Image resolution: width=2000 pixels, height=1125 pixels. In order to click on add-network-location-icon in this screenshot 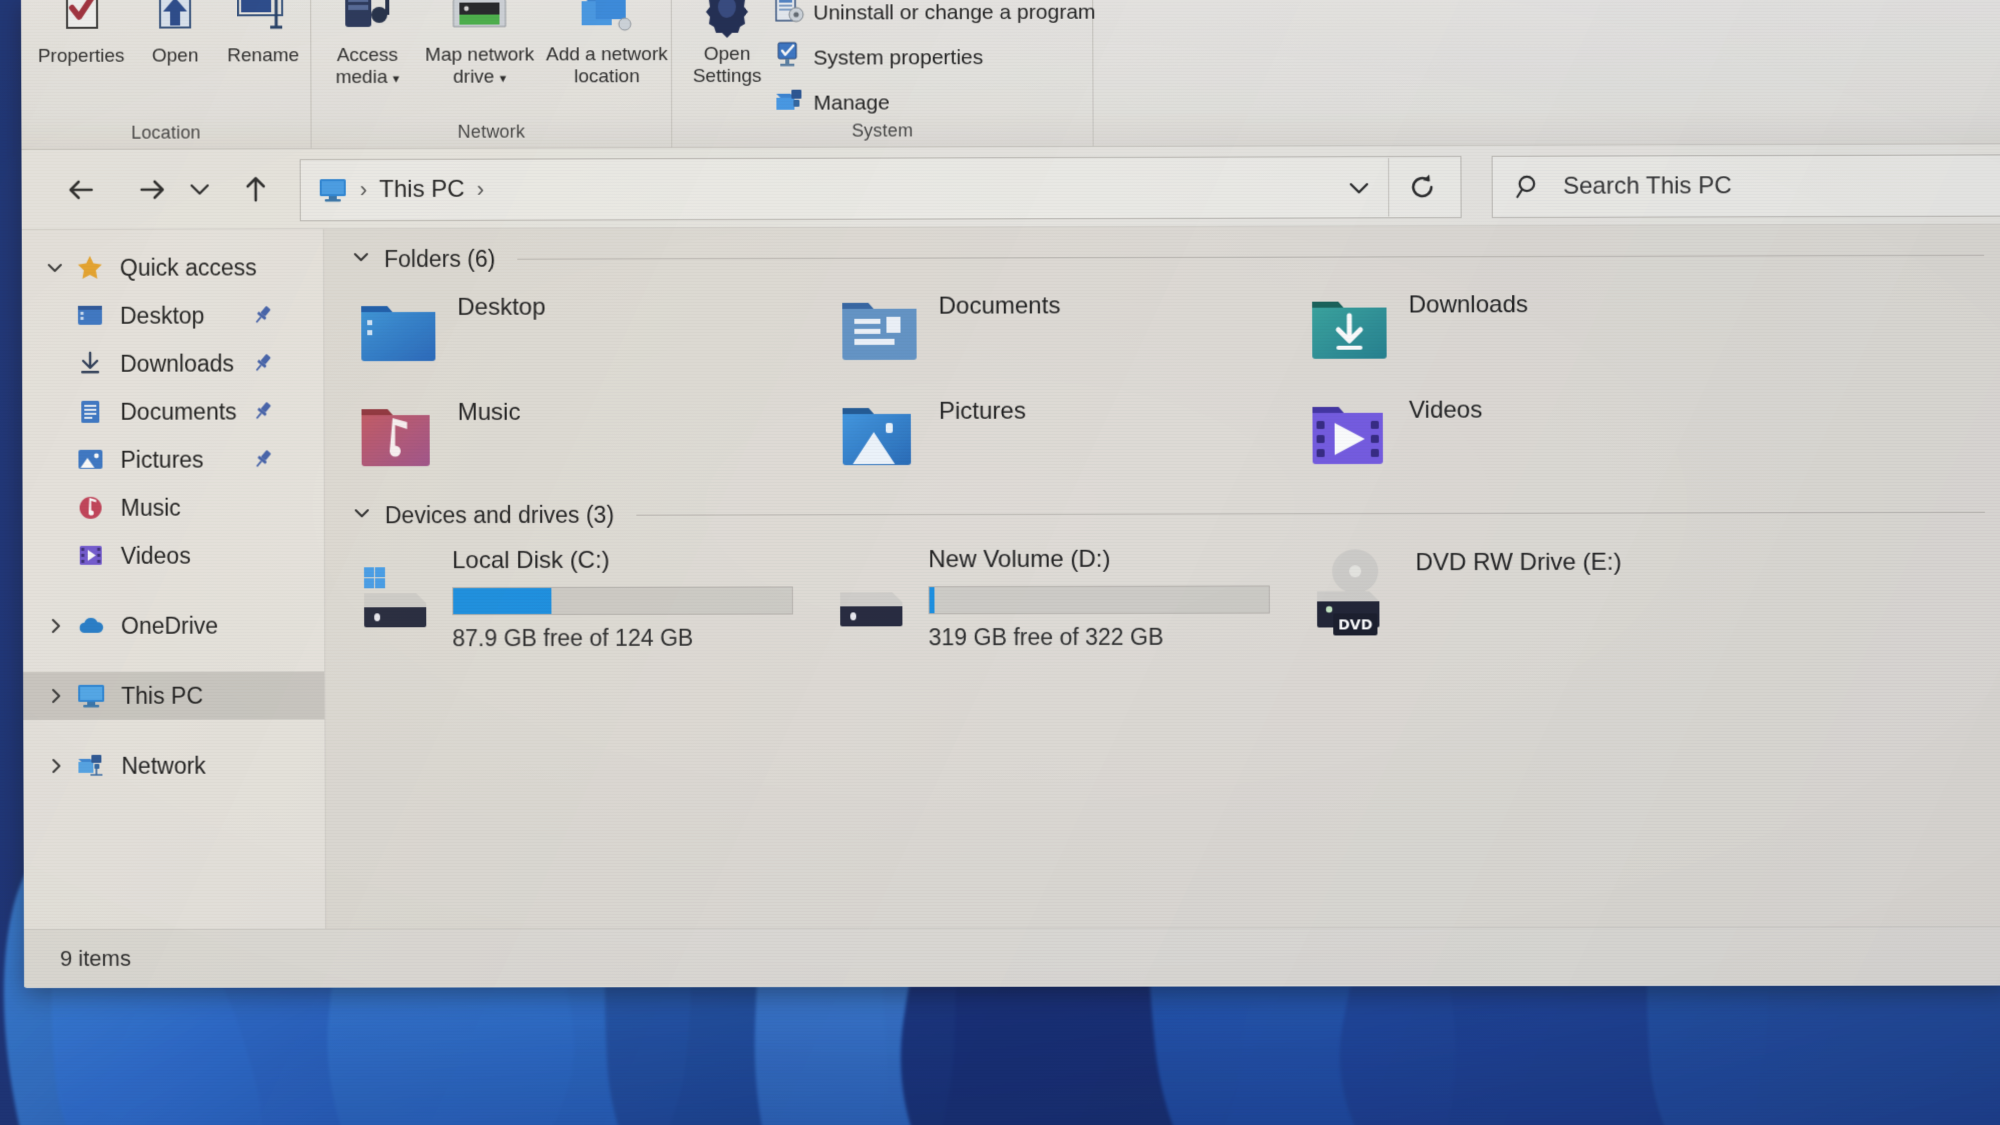, I will do `click(606, 21)`.